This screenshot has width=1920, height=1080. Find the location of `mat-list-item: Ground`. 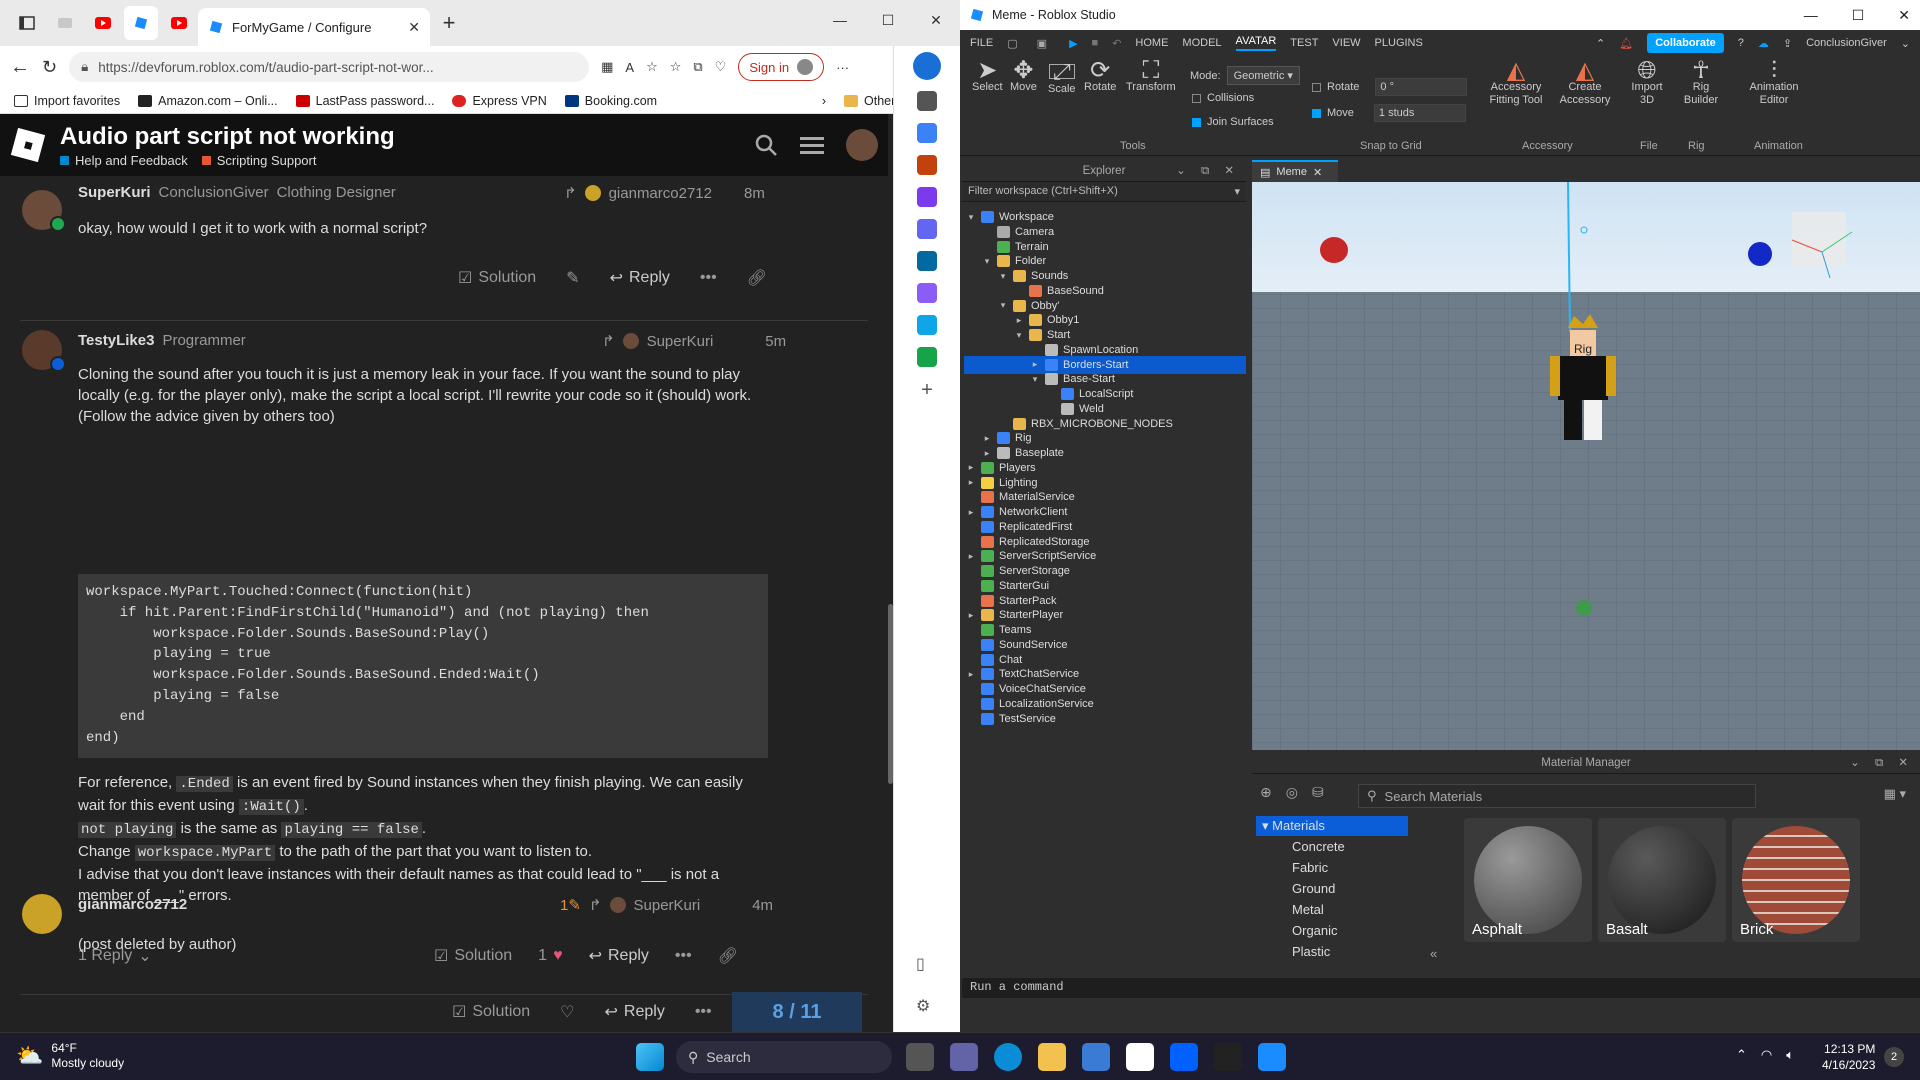

mat-list-item: Ground is located at coordinates (1332, 888).